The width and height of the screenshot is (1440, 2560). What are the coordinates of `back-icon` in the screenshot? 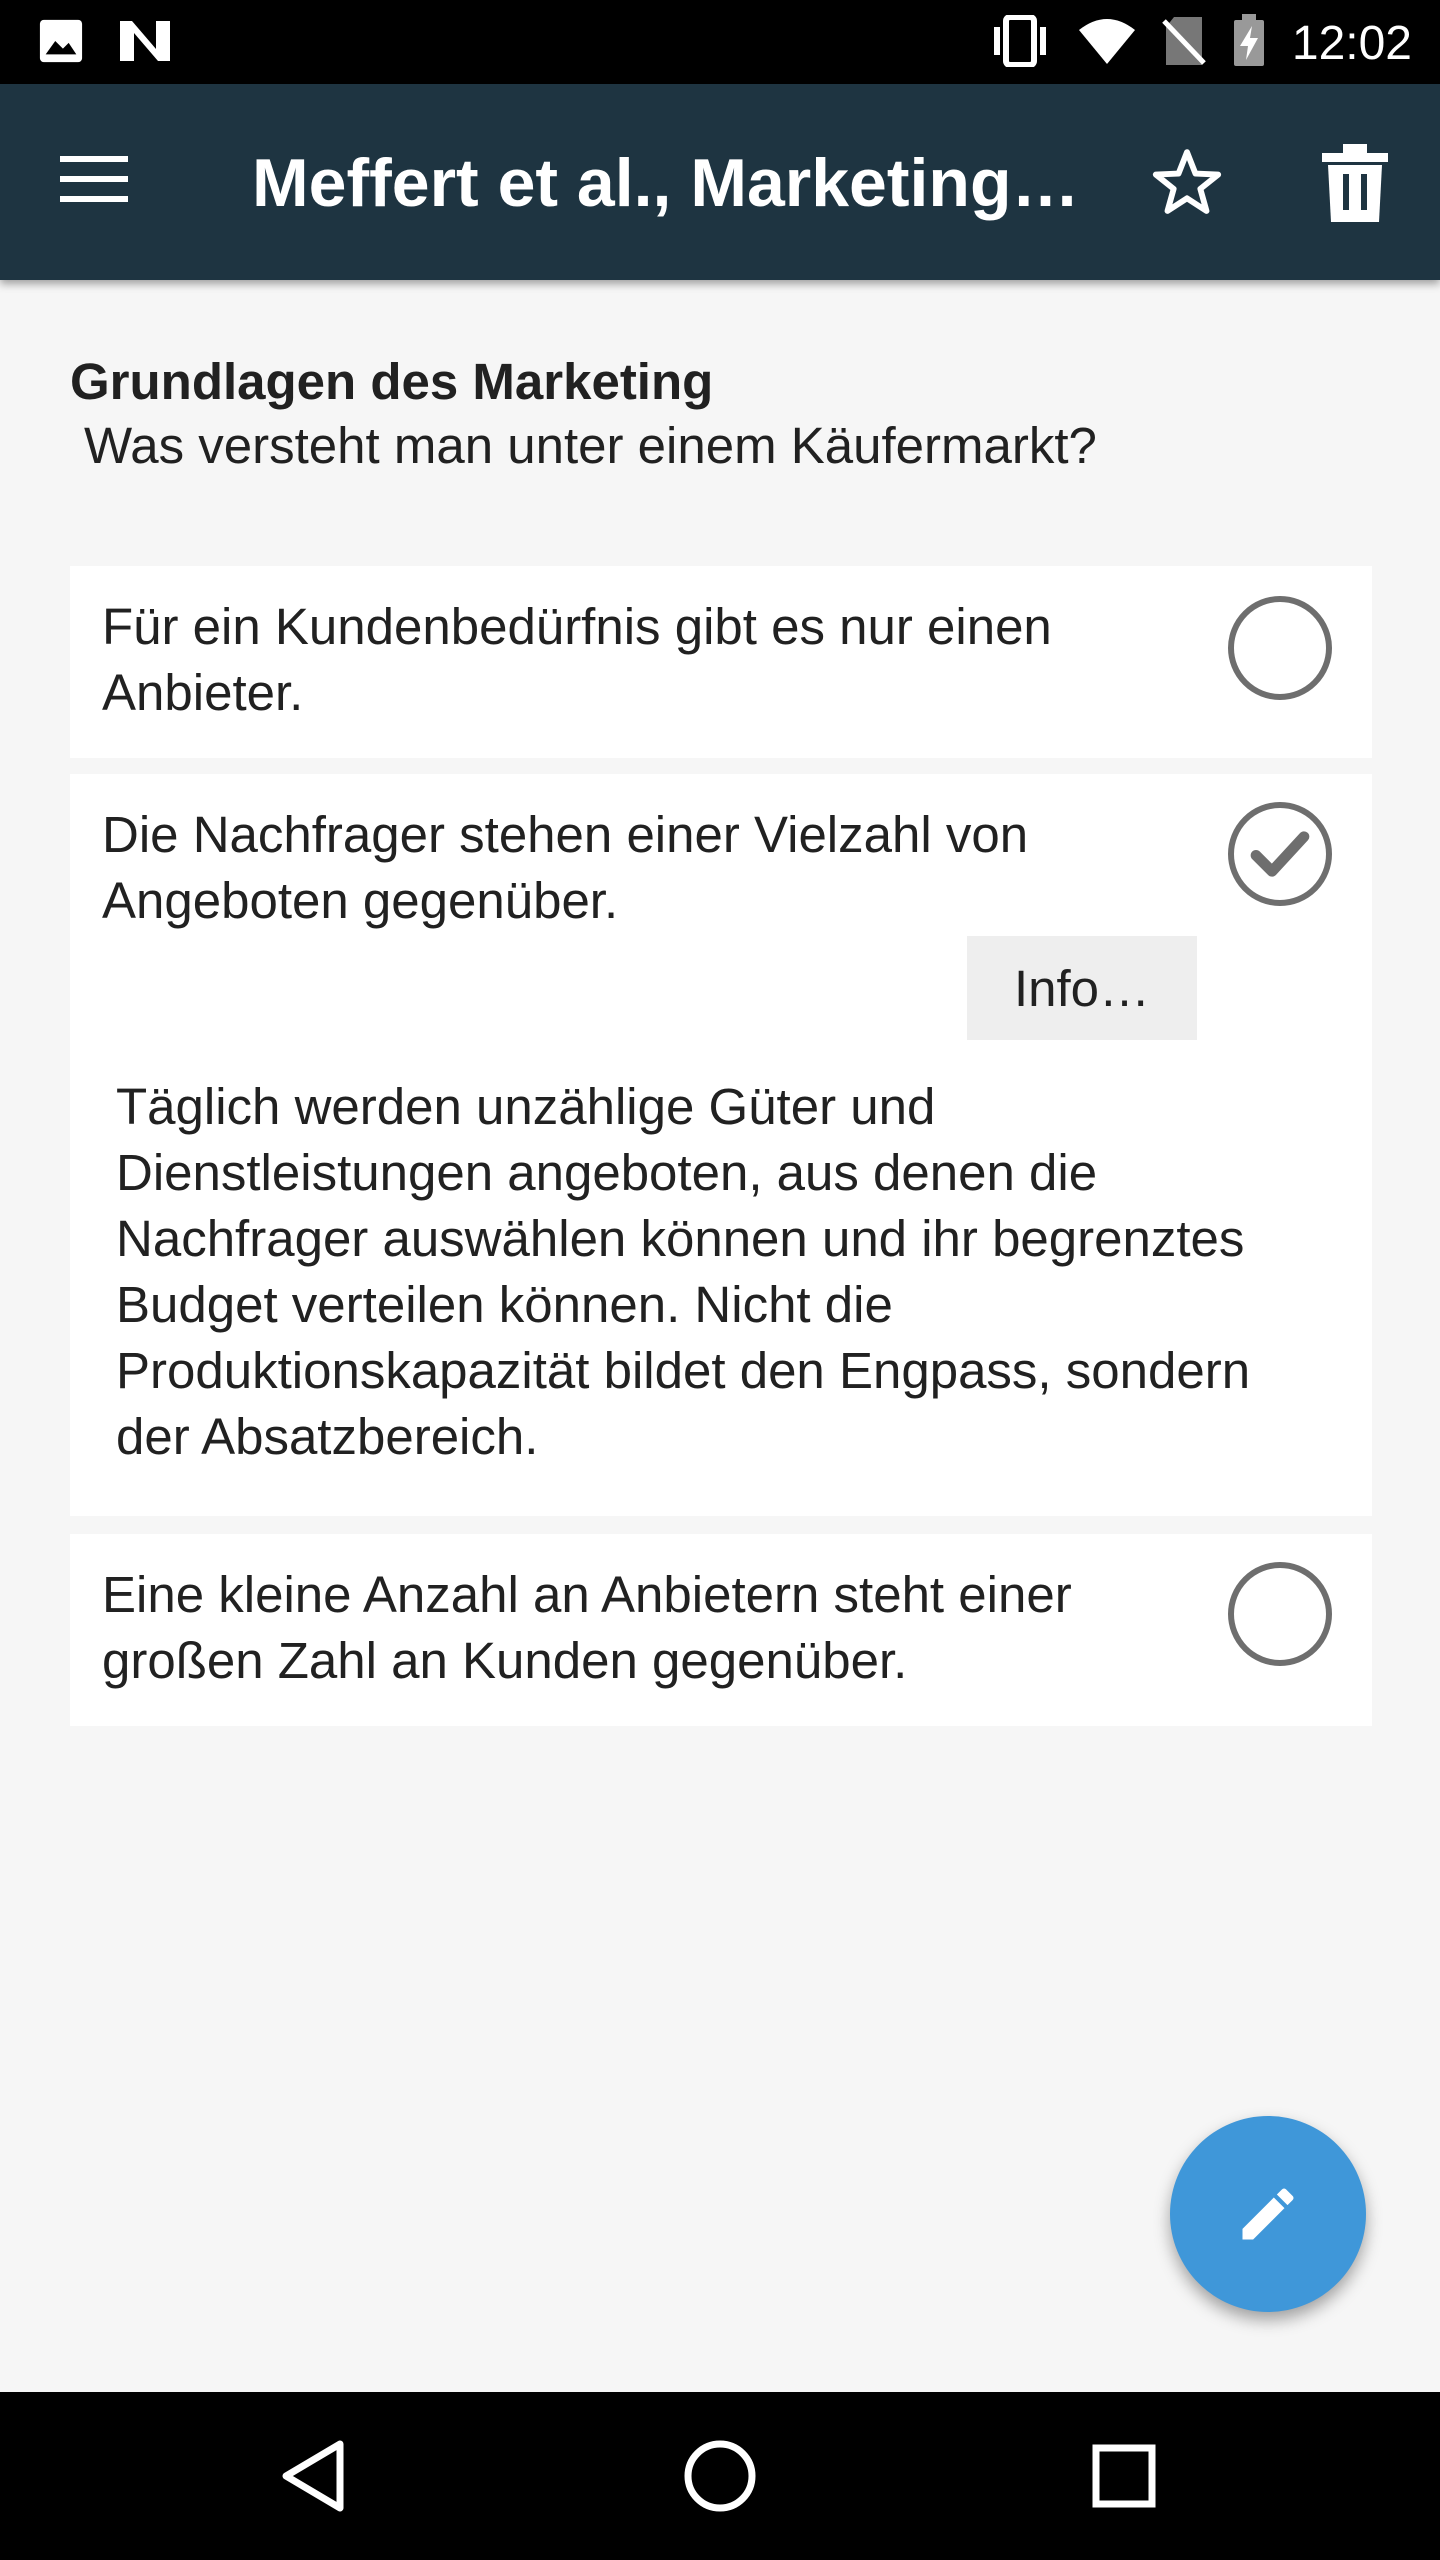 It's located at (314, 2476).